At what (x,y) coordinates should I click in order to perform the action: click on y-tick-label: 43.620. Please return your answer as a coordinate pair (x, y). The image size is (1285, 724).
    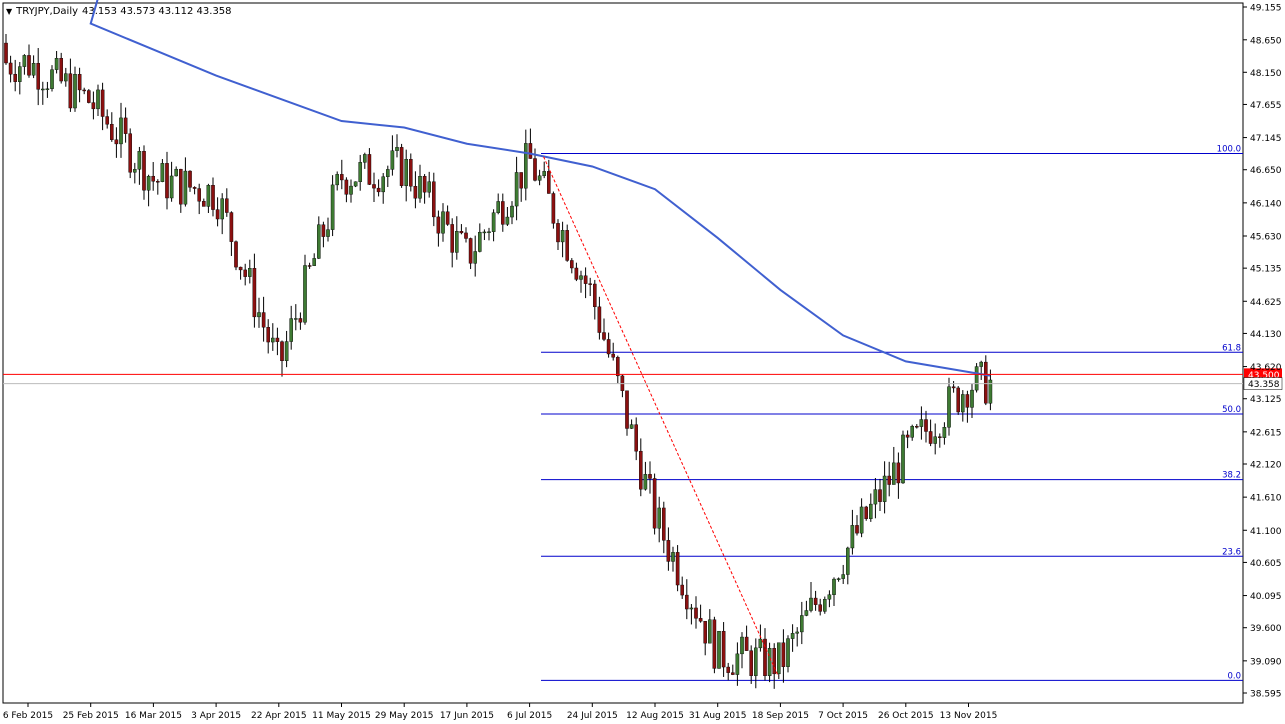
    Looking at the image, I should click on (1266, 368).